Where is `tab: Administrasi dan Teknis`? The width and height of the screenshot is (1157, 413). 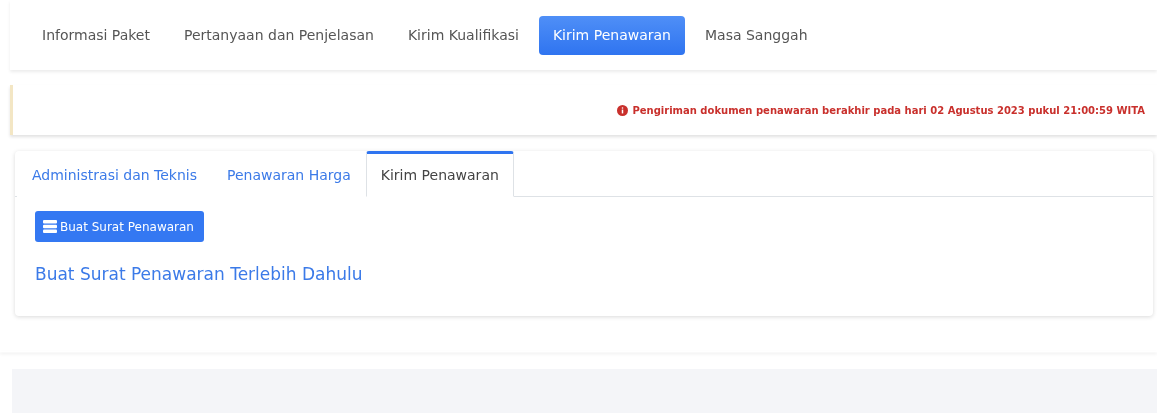 tab: Administrasi dan Teknis is located at coordinates (114, 174).